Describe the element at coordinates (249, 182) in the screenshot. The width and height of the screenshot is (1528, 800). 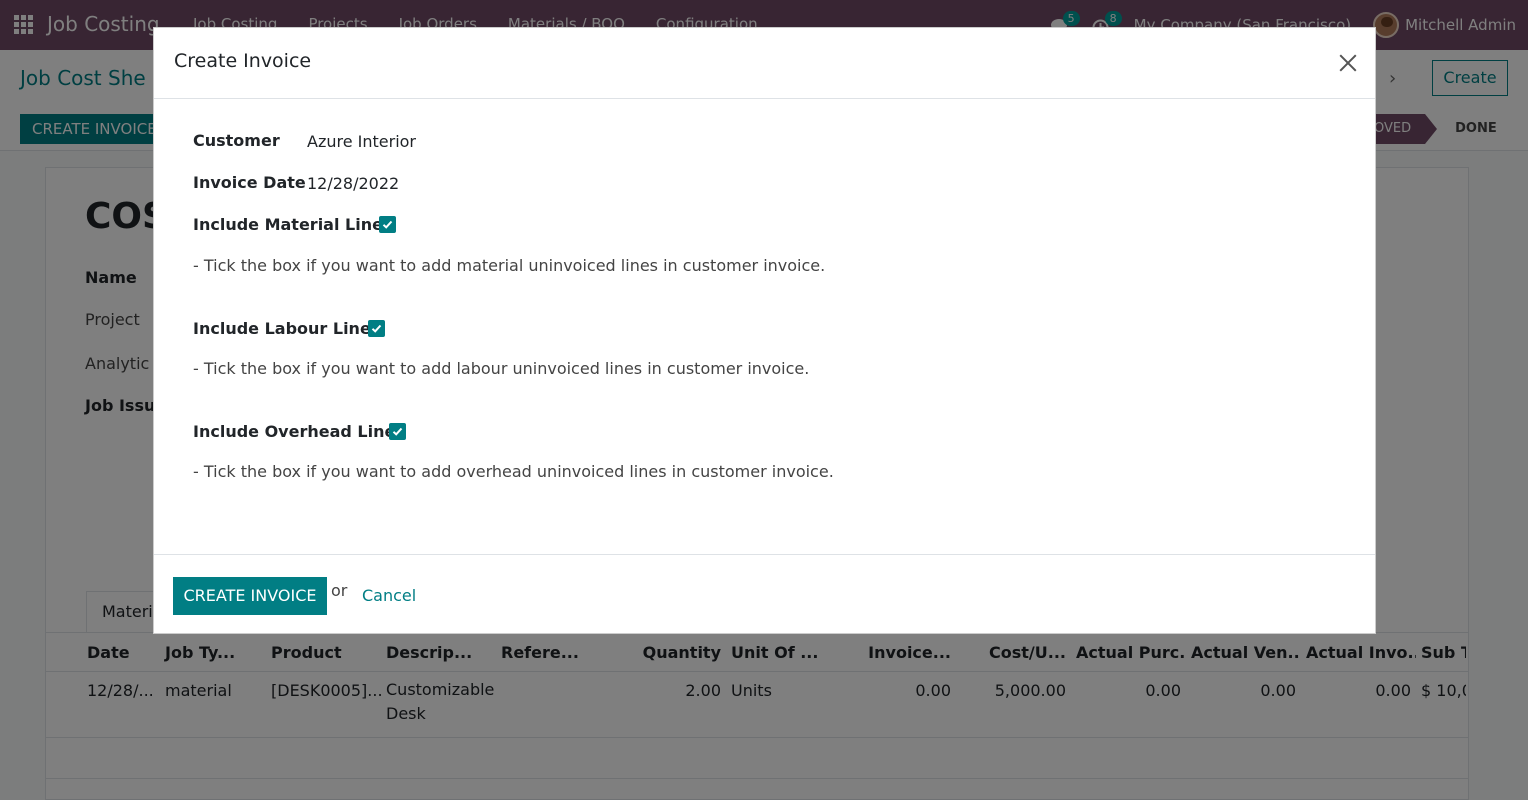
I see `invoice-date-label: Invoice Date` at that location.